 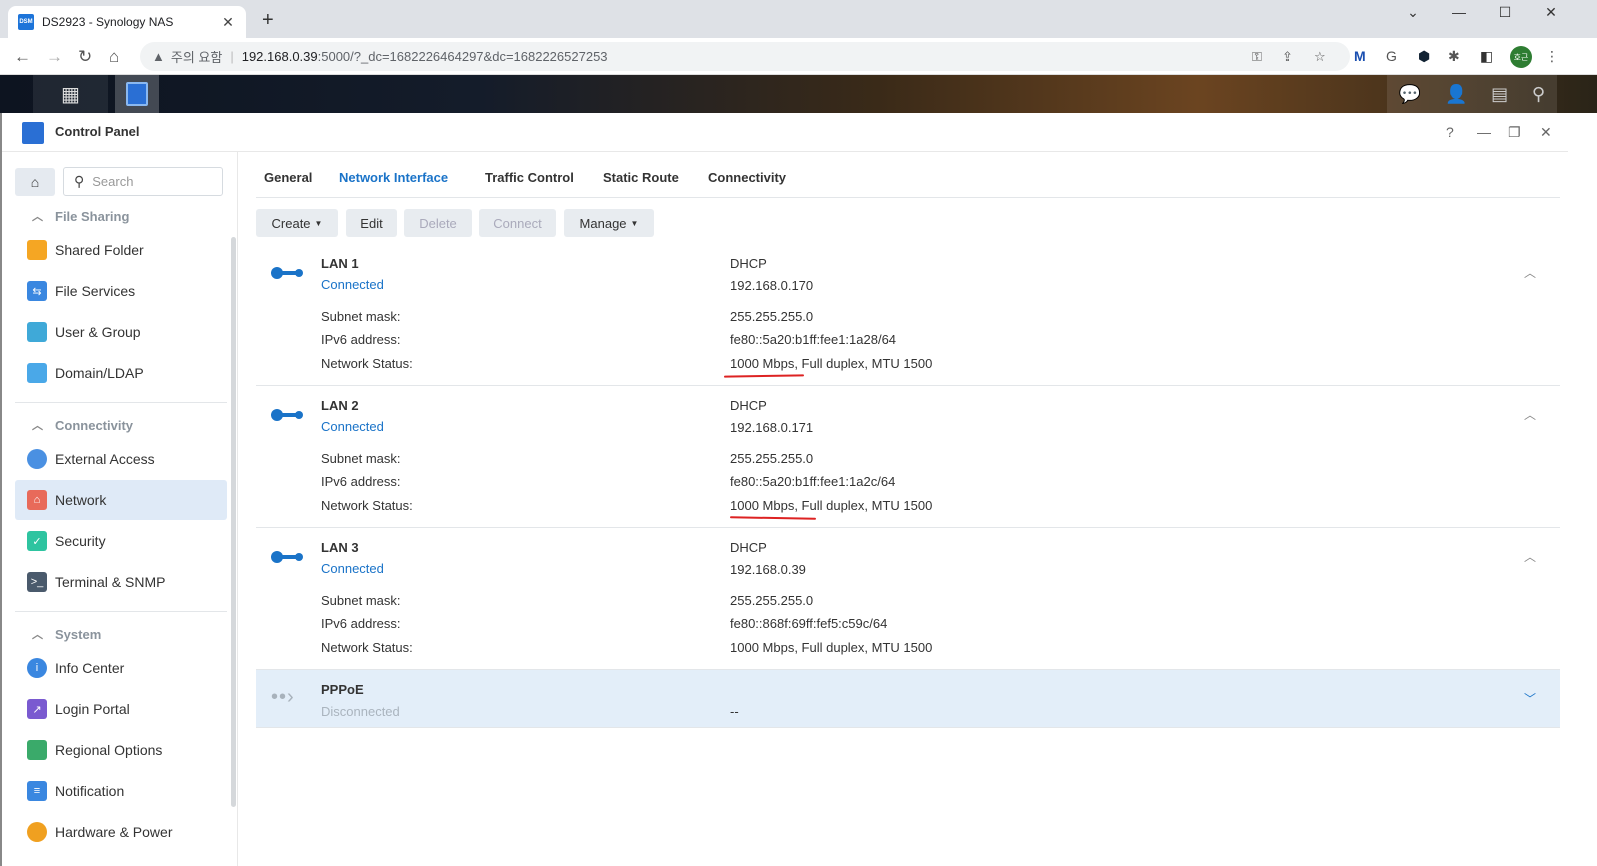 What do you see at coordinates (90, 791) in the screenshot?
I see `sidebar-item-label: Notification` at bounding box center [90, 791].